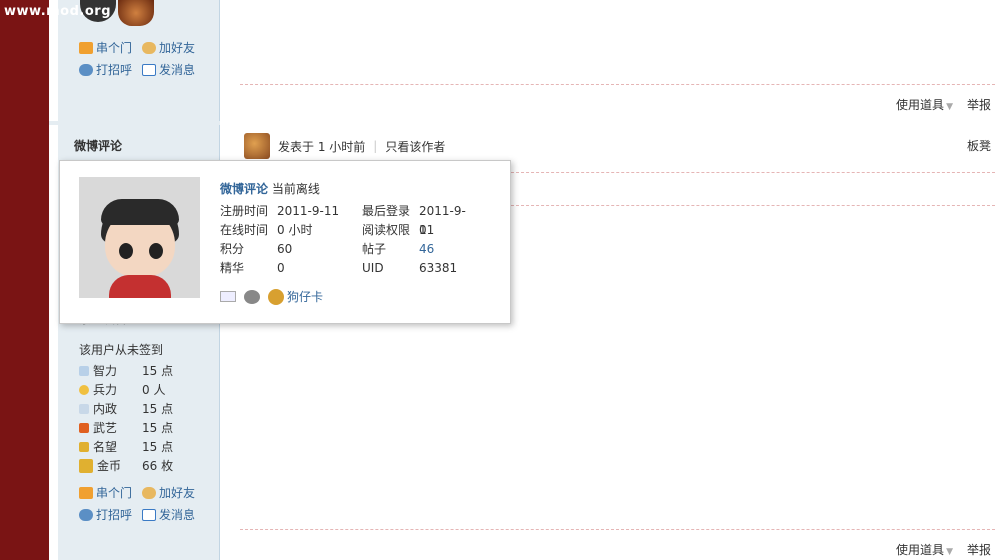 The image size is (995, 560). I want to click on first-post-footer: 使用道具 ▼ 举报, so click(943, 104).